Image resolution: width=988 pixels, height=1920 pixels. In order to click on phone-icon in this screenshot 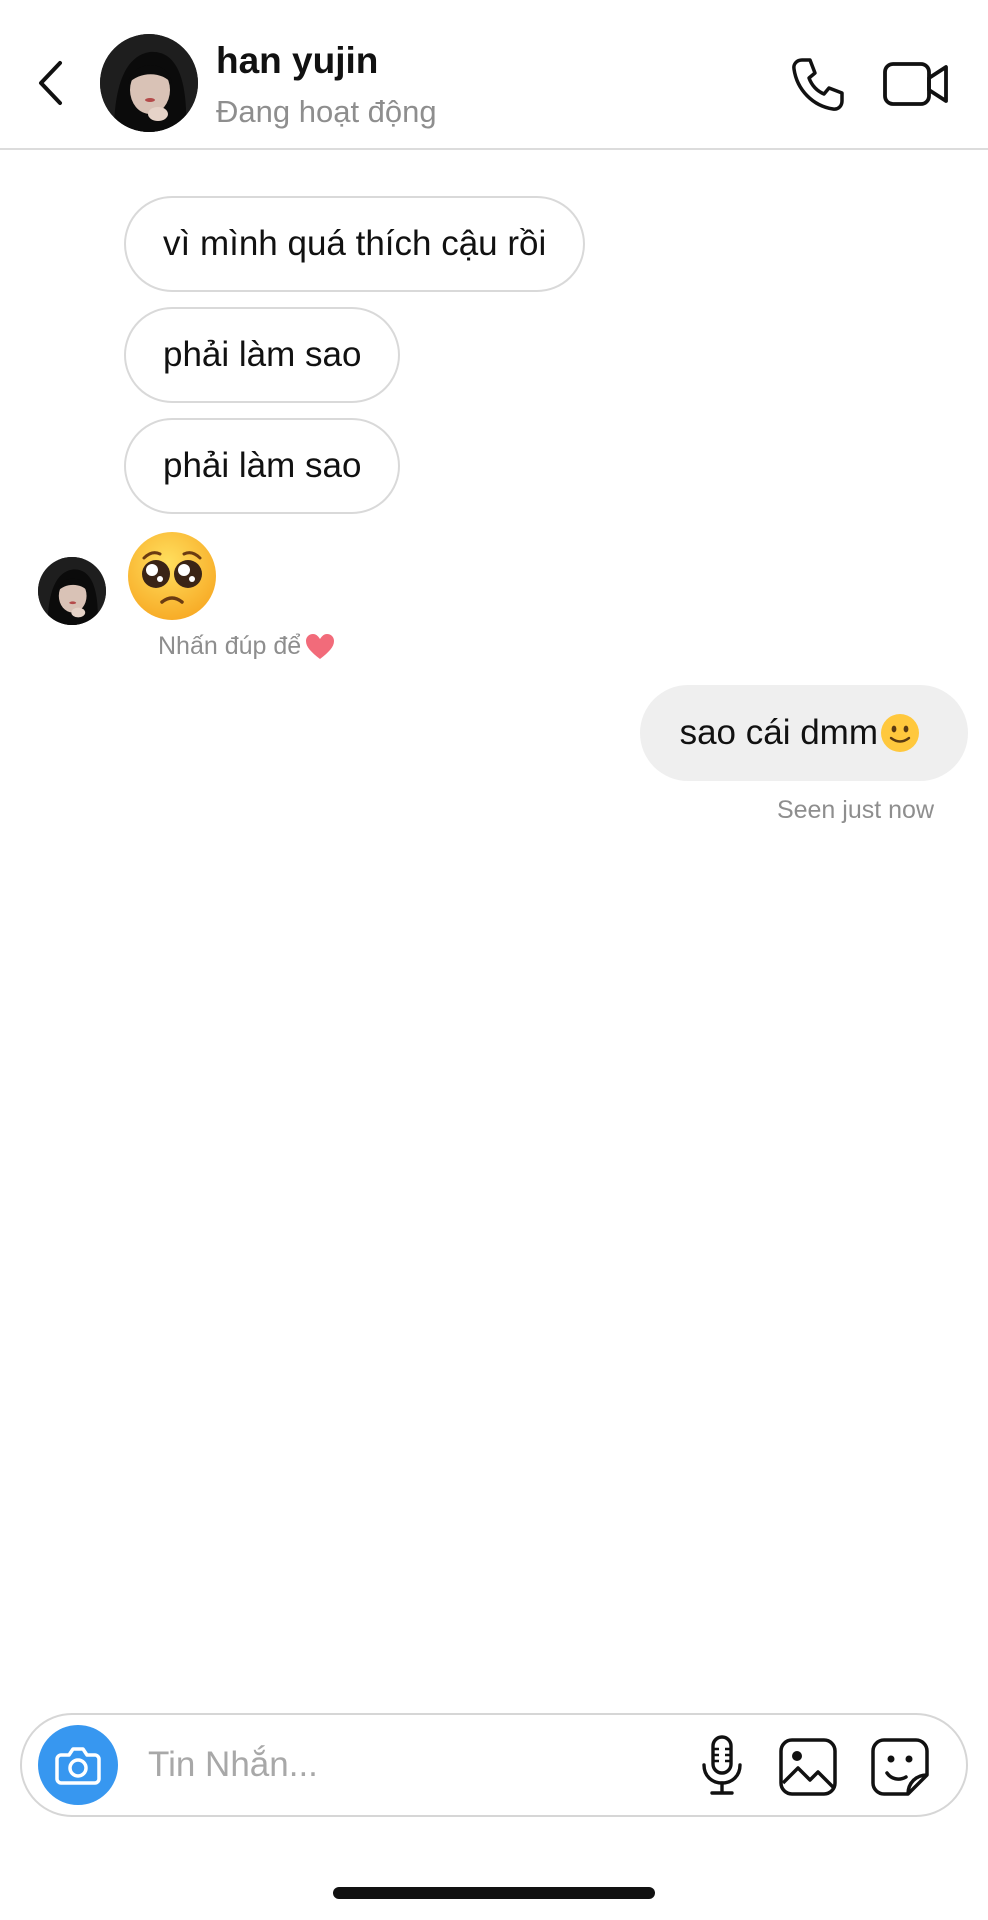, I will do `click(818, 84)`.